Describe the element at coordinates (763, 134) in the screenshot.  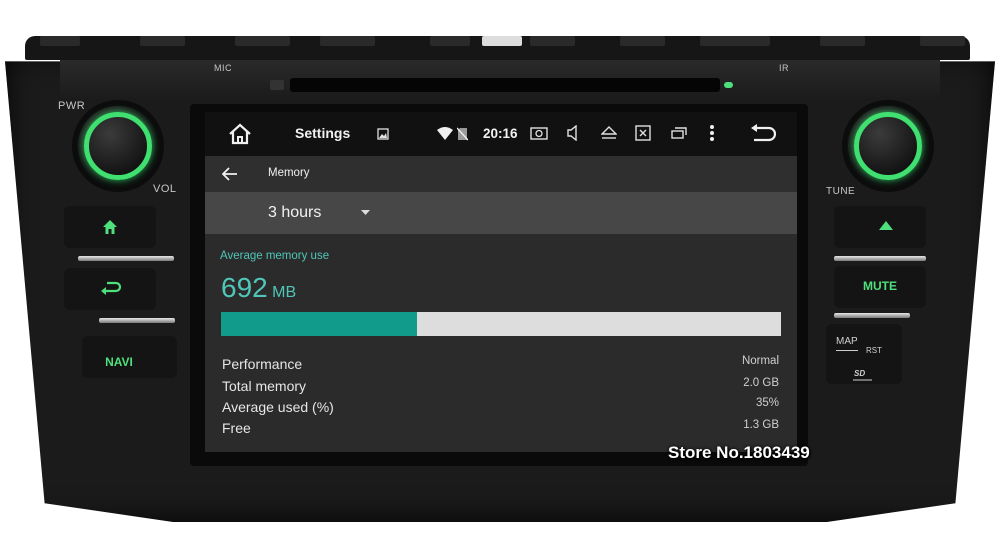
I see `back-icon` at that location.